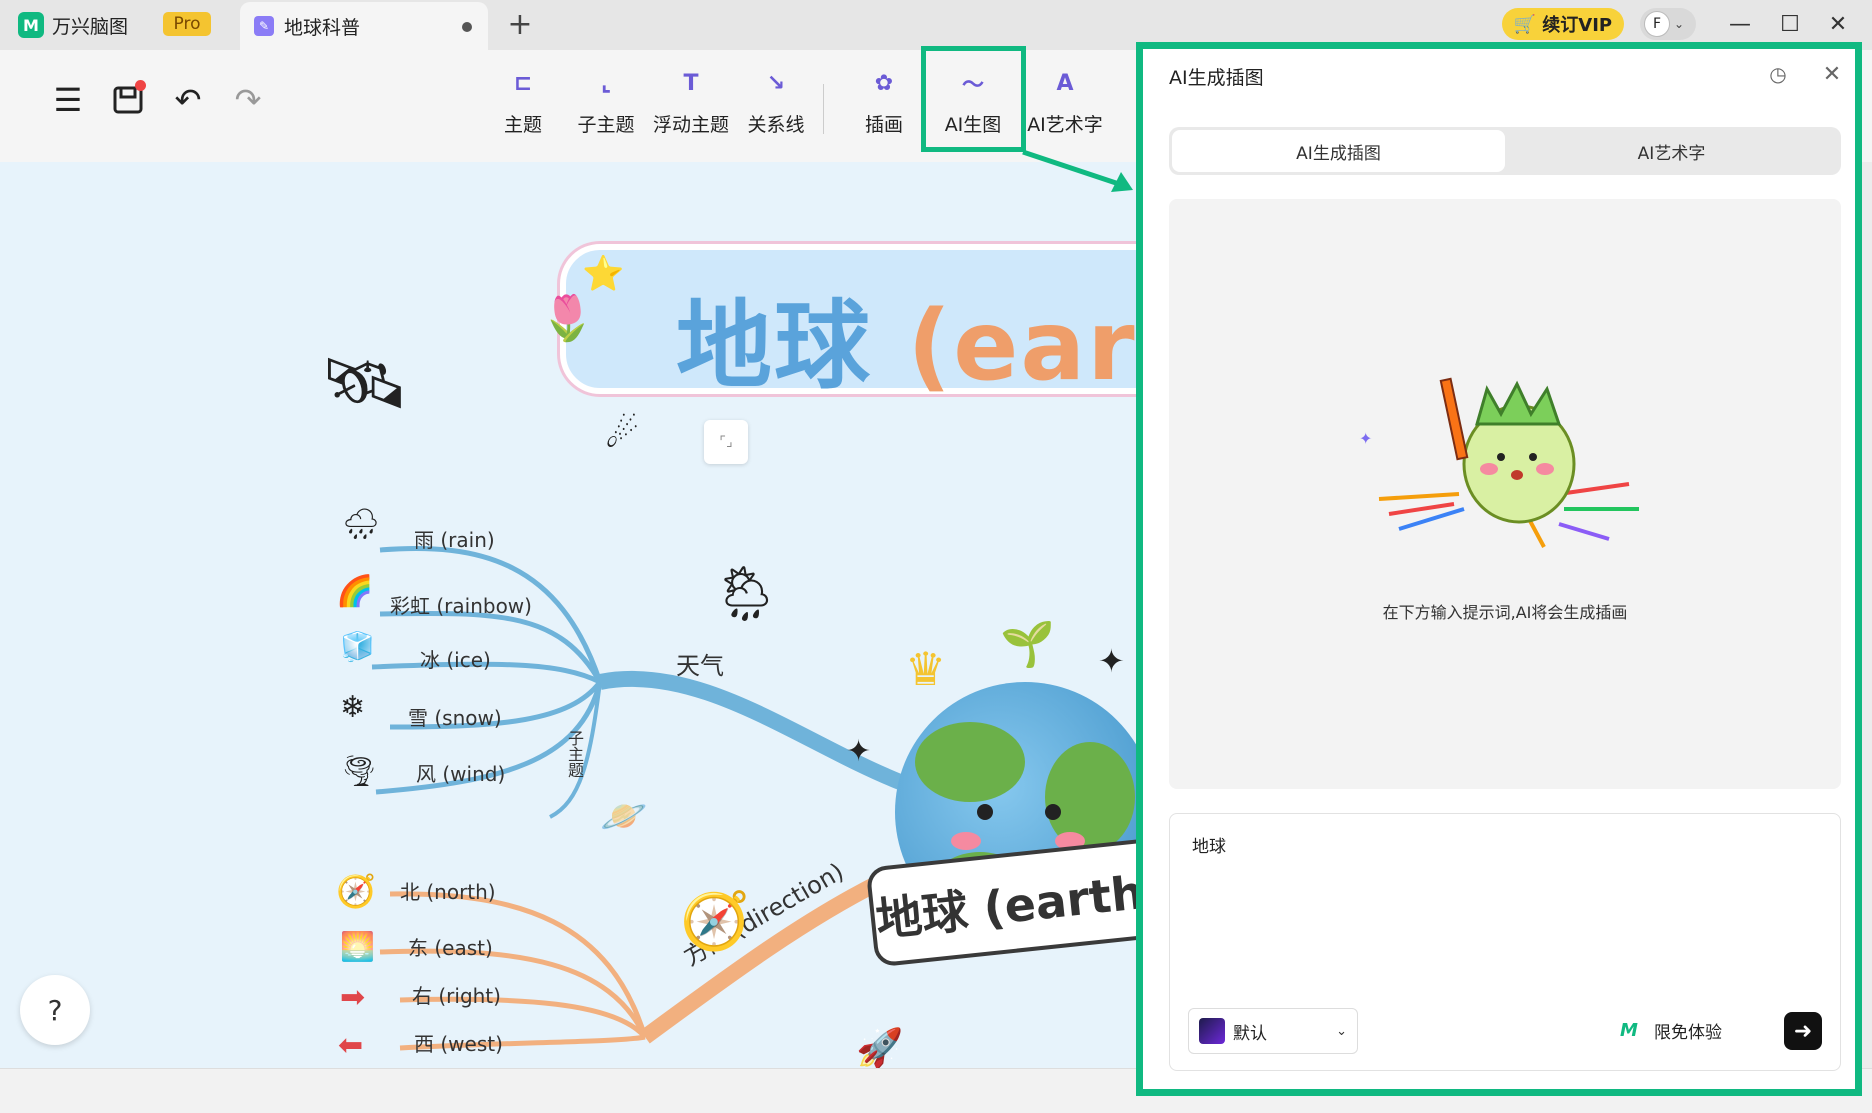 The image size is (1872, 1113). I want to click on branch-east: 东 (east), so click(450, 946).